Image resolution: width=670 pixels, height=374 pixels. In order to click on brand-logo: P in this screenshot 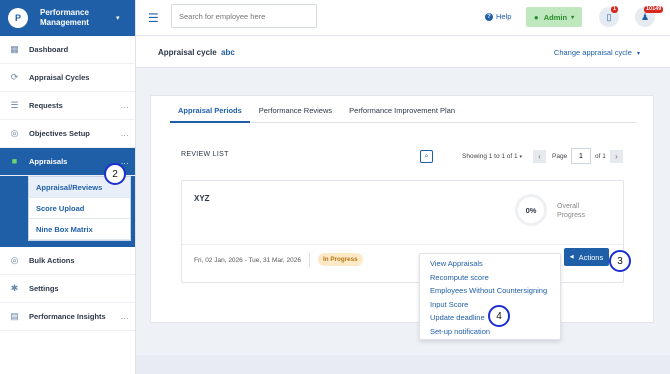, I will do `click(18, 18)`.